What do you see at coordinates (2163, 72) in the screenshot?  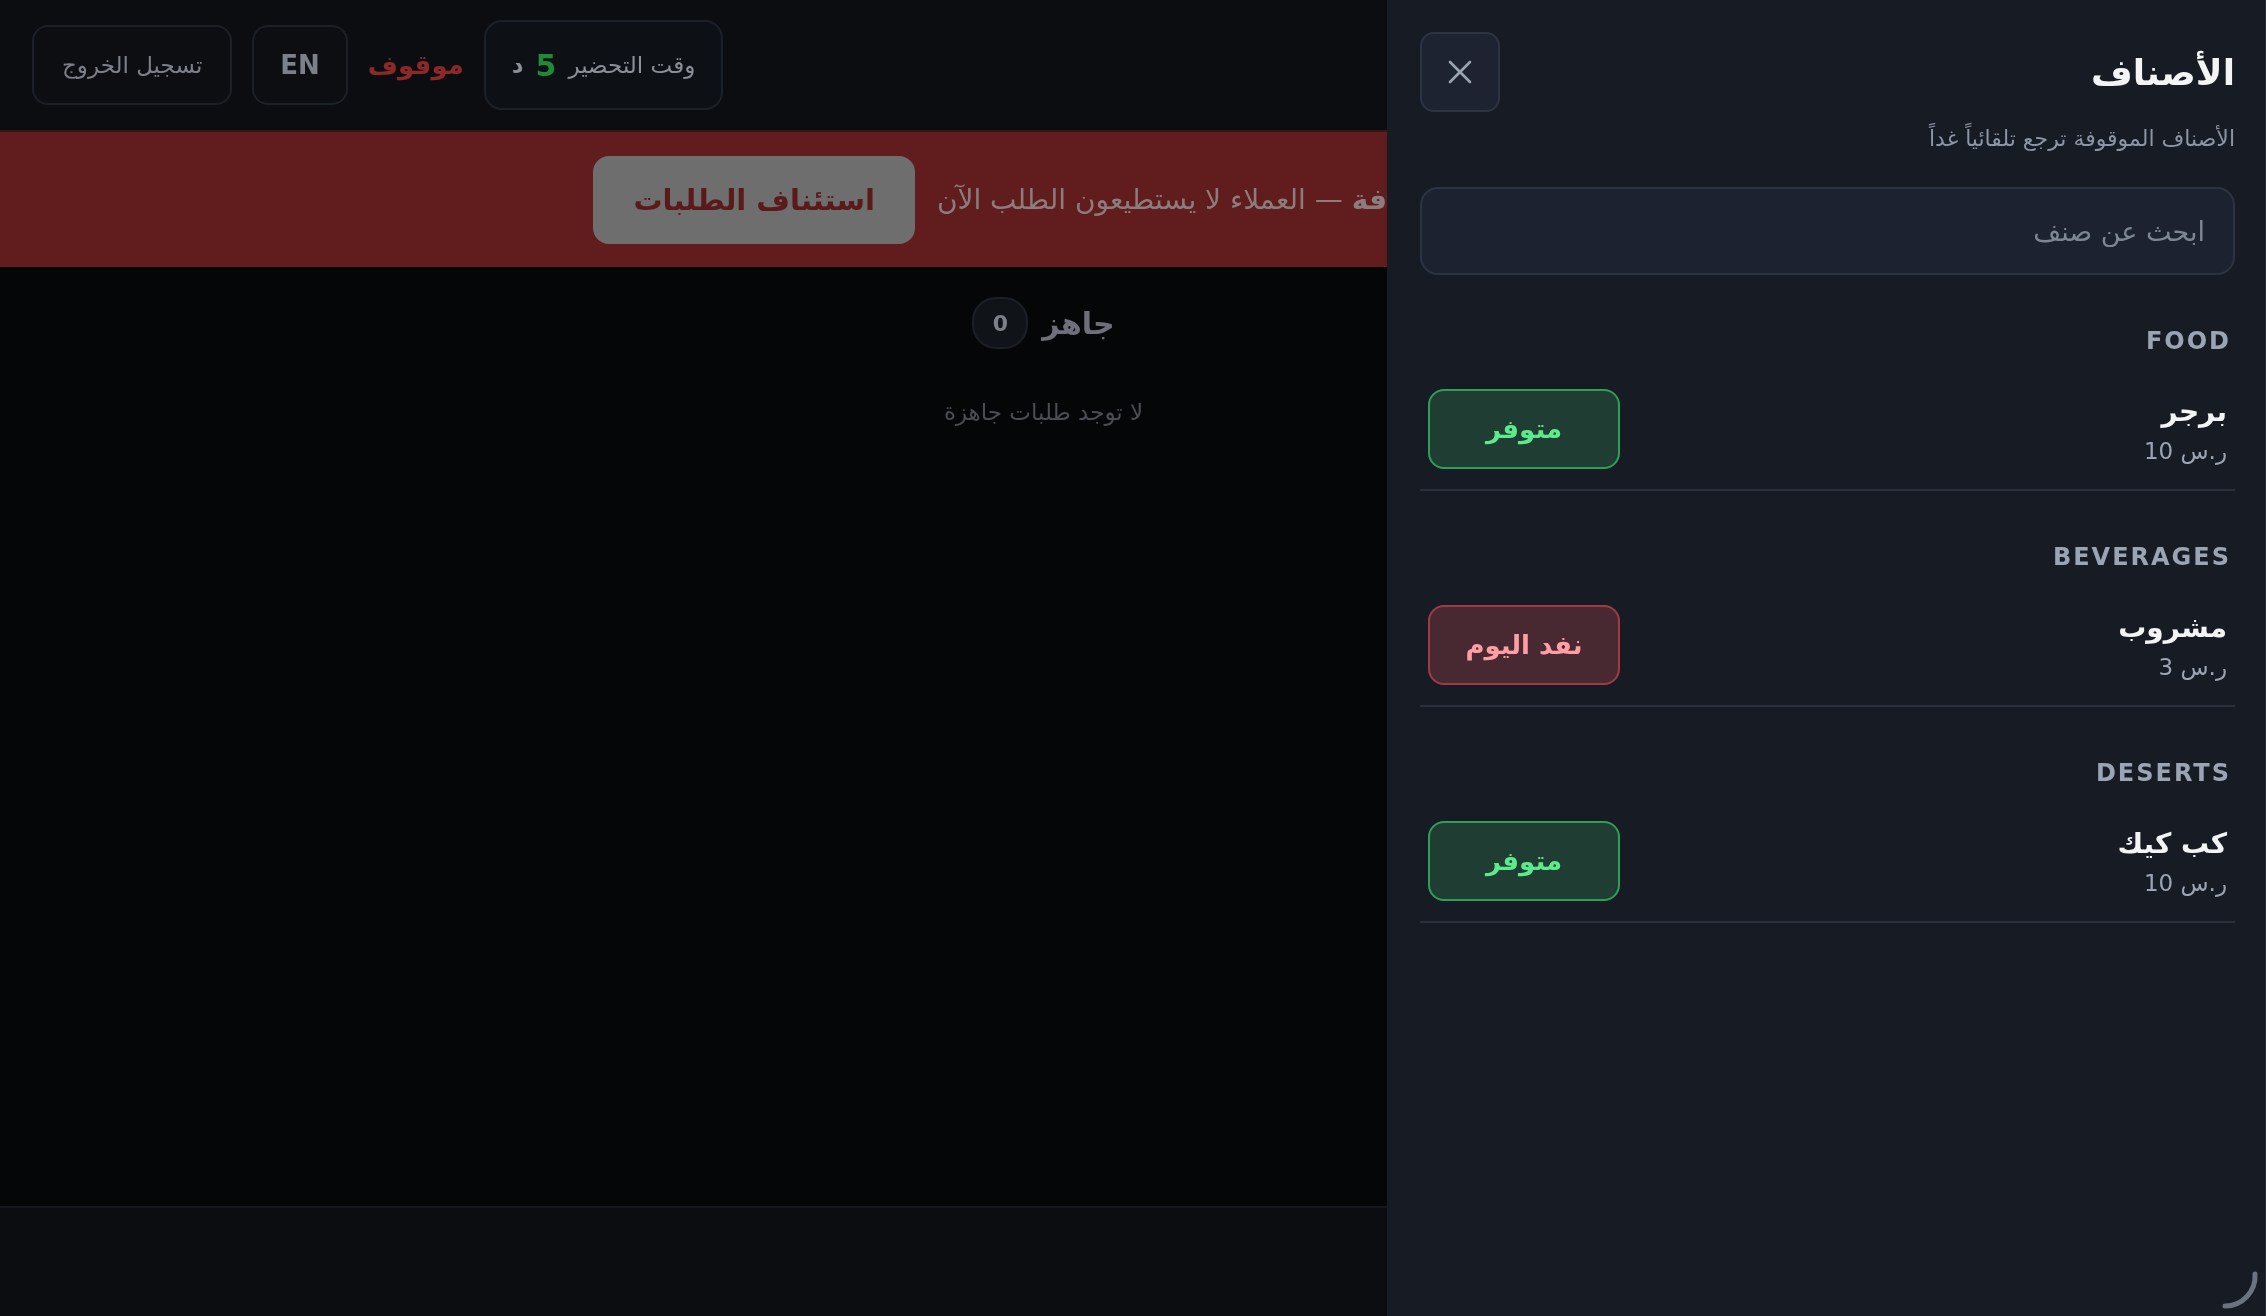 I see `drawer-title: الأصناف` at bounding box center [2163, 72].